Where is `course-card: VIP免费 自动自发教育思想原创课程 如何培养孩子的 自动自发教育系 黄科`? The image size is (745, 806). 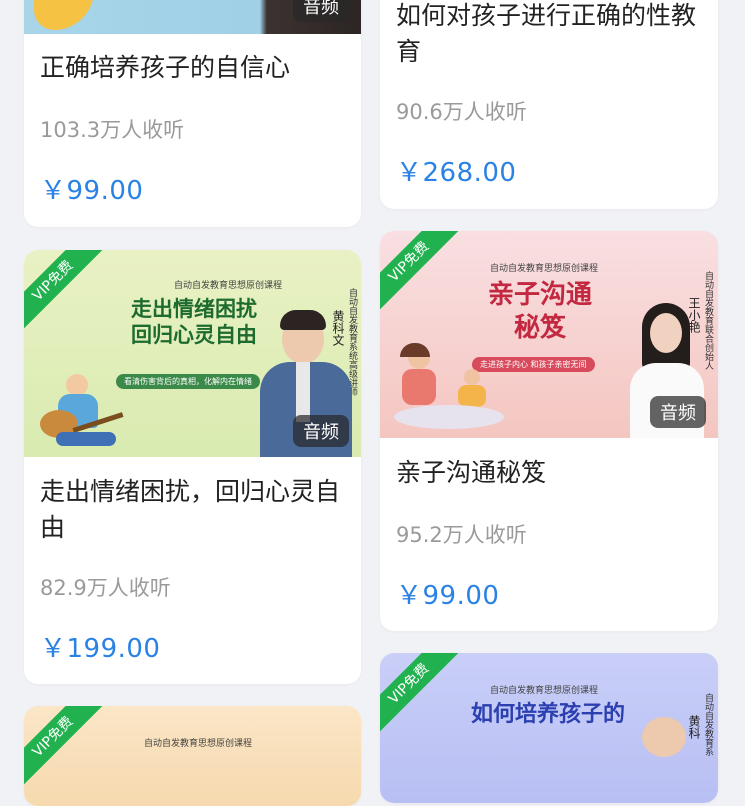
course-card: VIP免费 自动自发教育思想原创课程 如何培养孩子的 自动自发教育系 黄科 is located at coordinates (549, 728).